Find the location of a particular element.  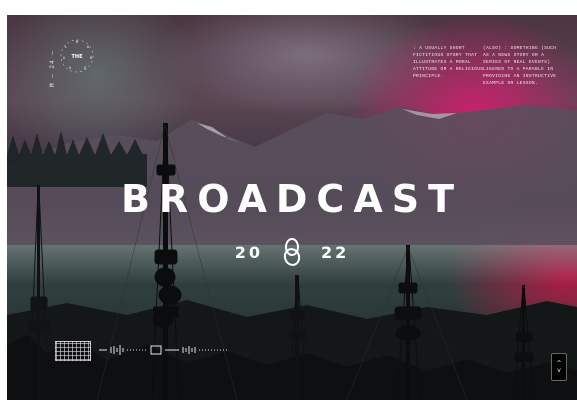

badge-letter: A is located at coordinates (88, 48).